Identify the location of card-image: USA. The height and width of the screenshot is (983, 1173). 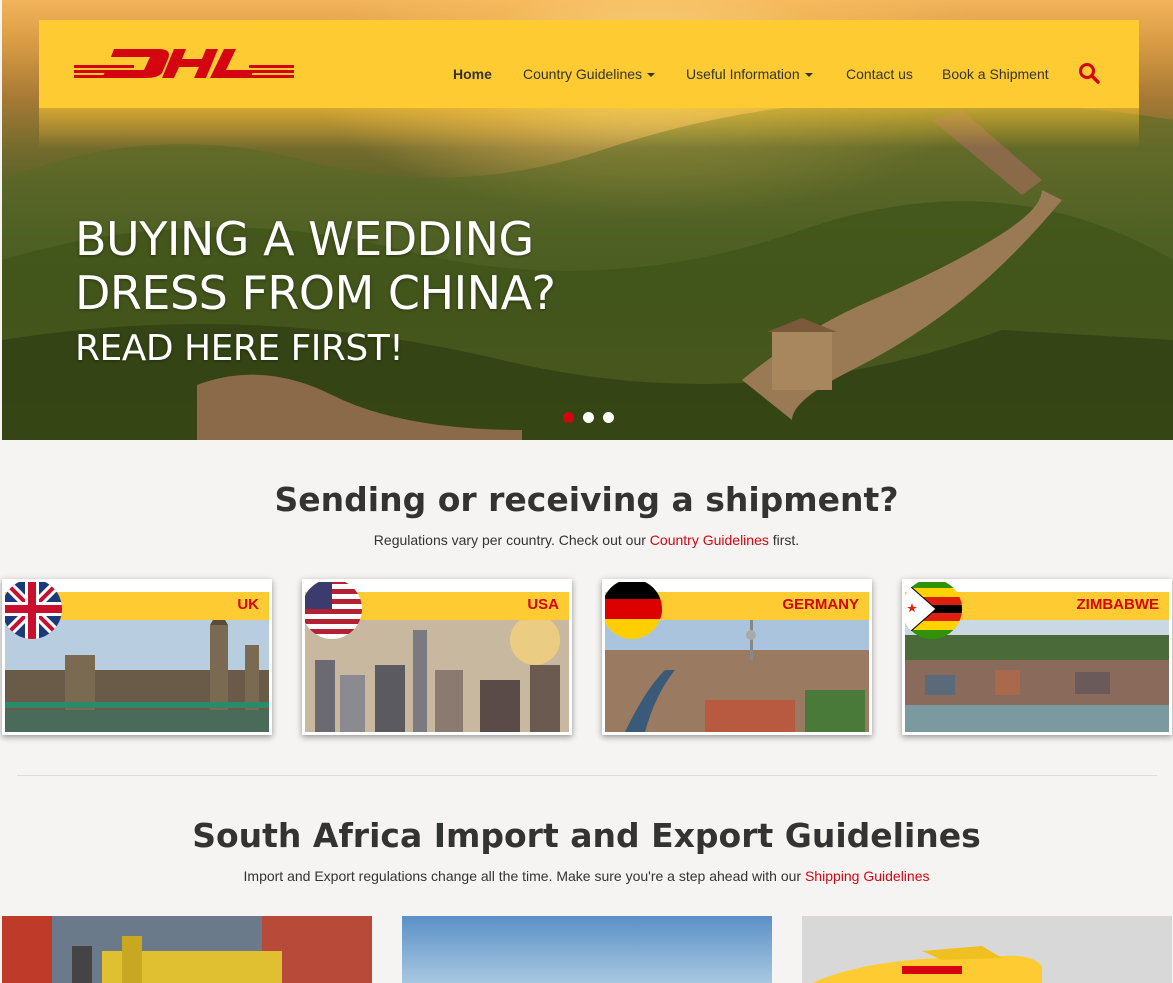
(437, 657).